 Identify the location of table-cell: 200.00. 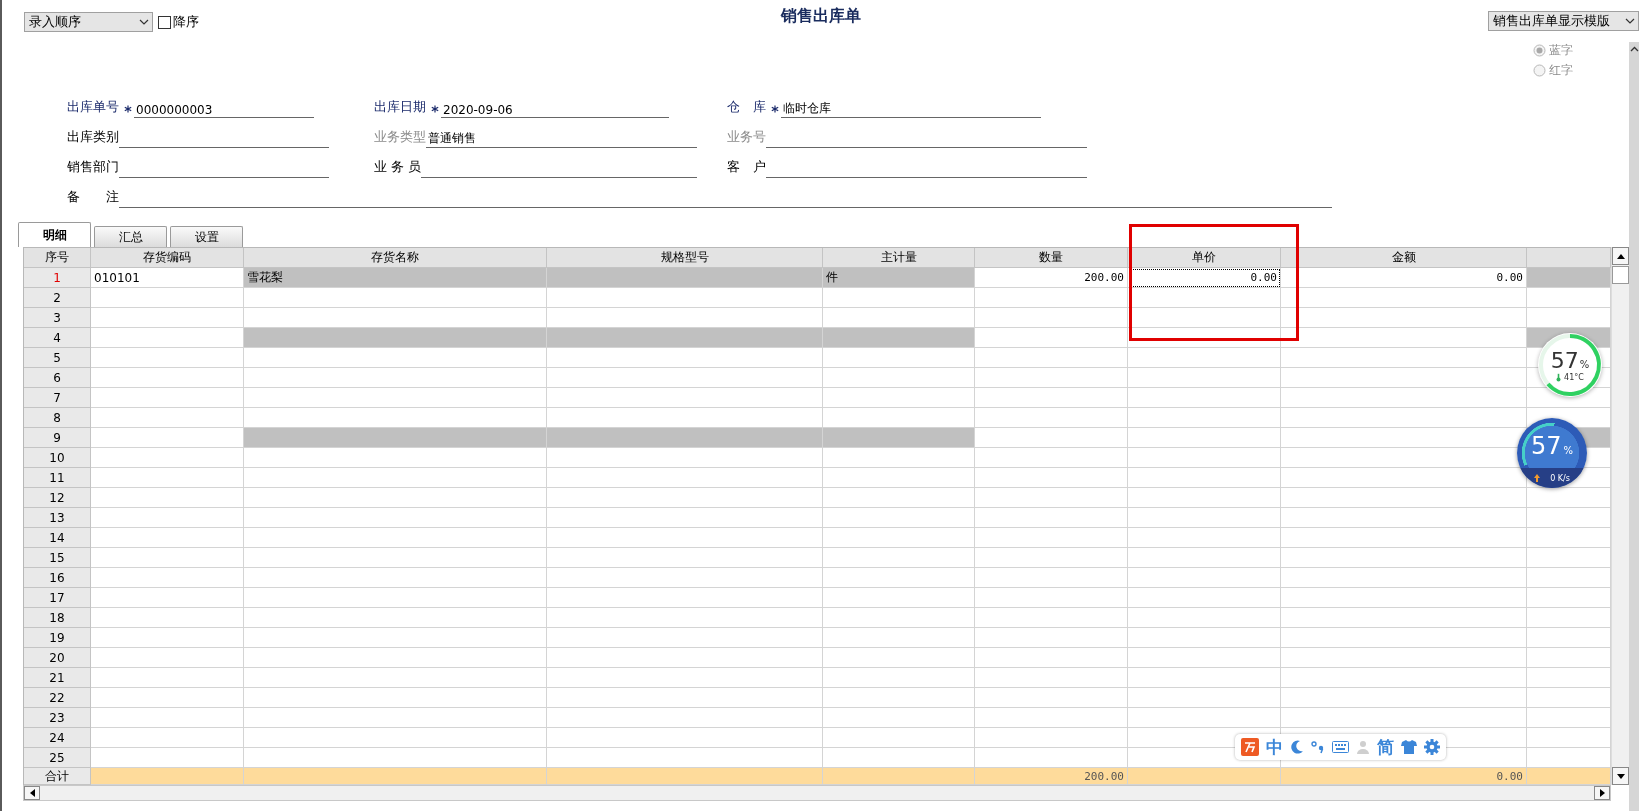
(1051, 278).